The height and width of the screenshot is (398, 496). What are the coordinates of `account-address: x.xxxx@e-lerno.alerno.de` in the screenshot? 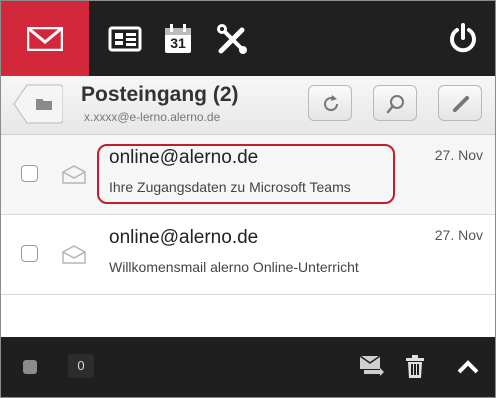 It's located at (152, 117).